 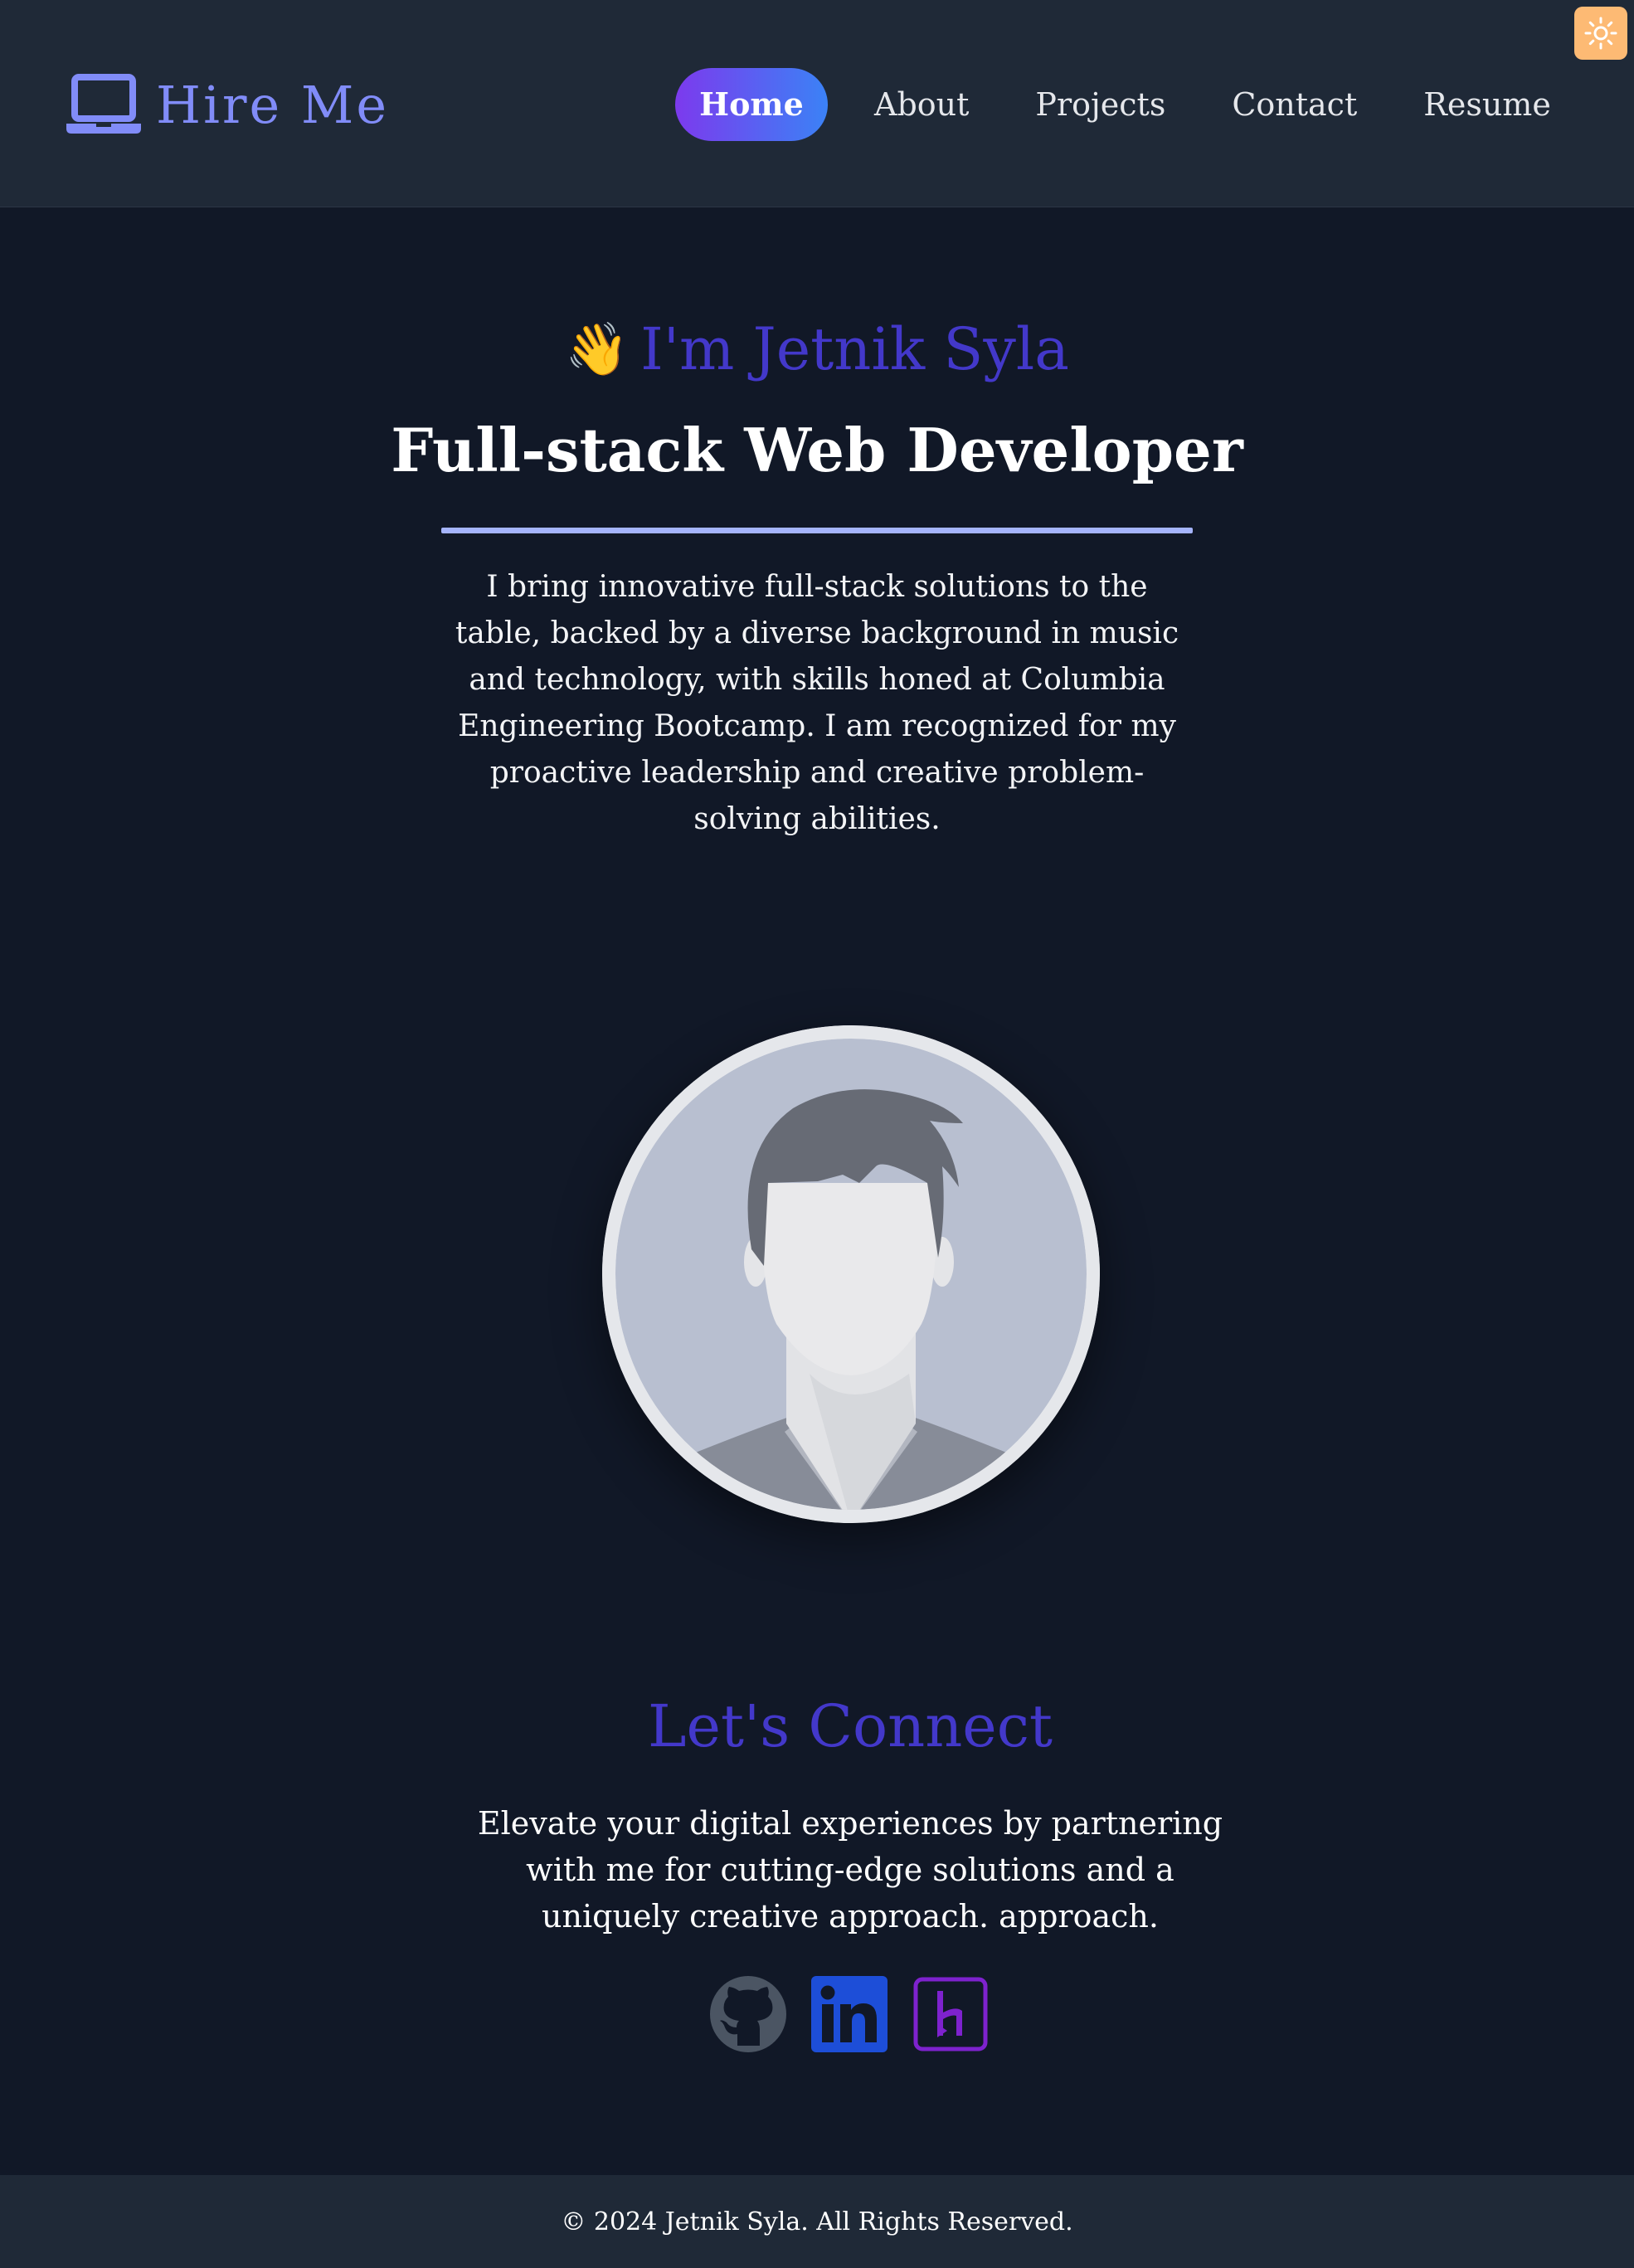 What do you see at coordinates (597, 349) in the screenshot?
I see `wave-hand-icon: 👋` at bounding box center [597, 349].